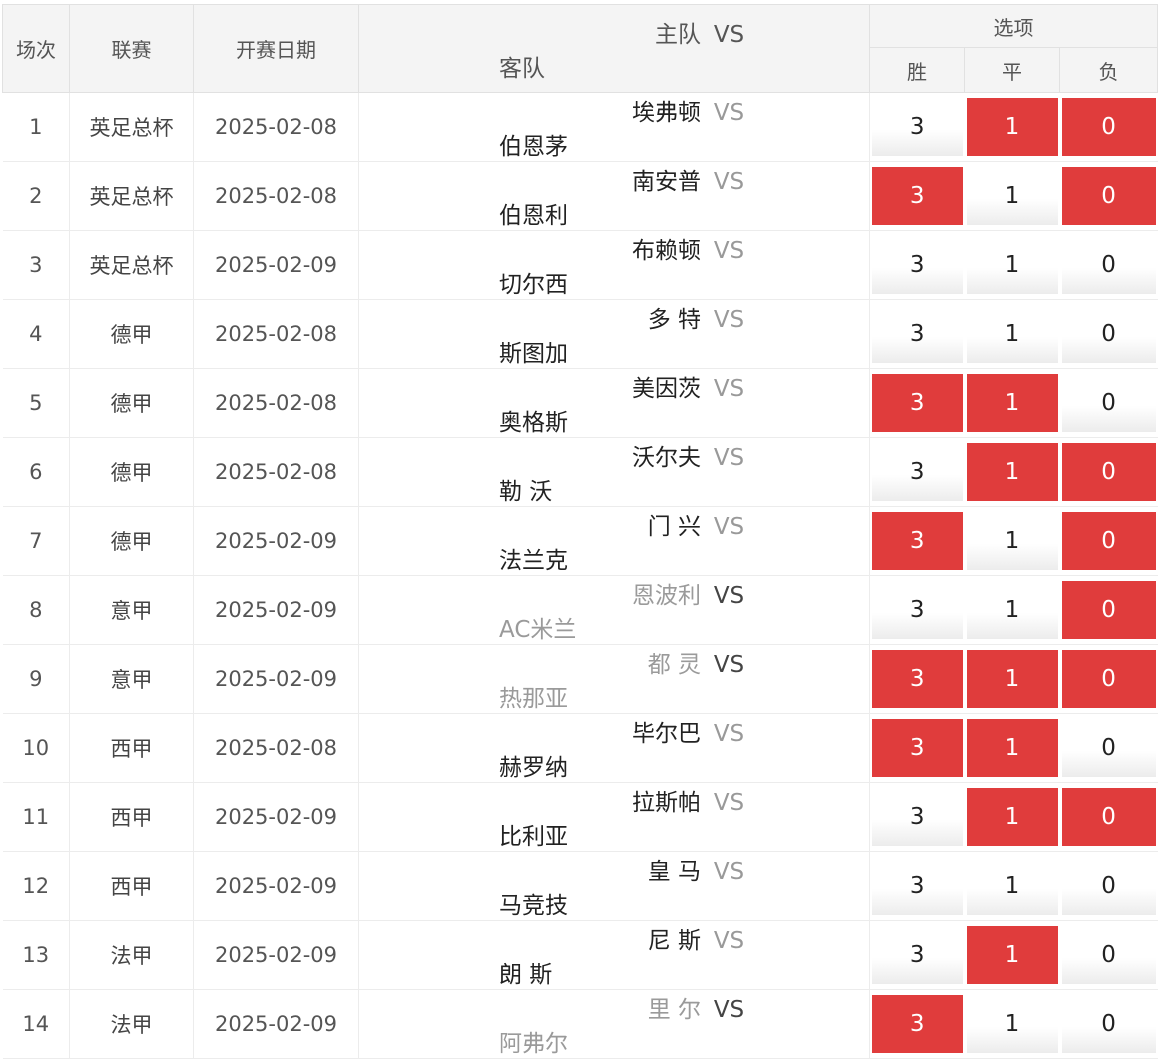 The height and width of the screenshot is (1059, 1161). What do you see at coordinates (674, 872) in the screenshot?
I see `home-team: 皇 马` at bounding box center [674, 872].